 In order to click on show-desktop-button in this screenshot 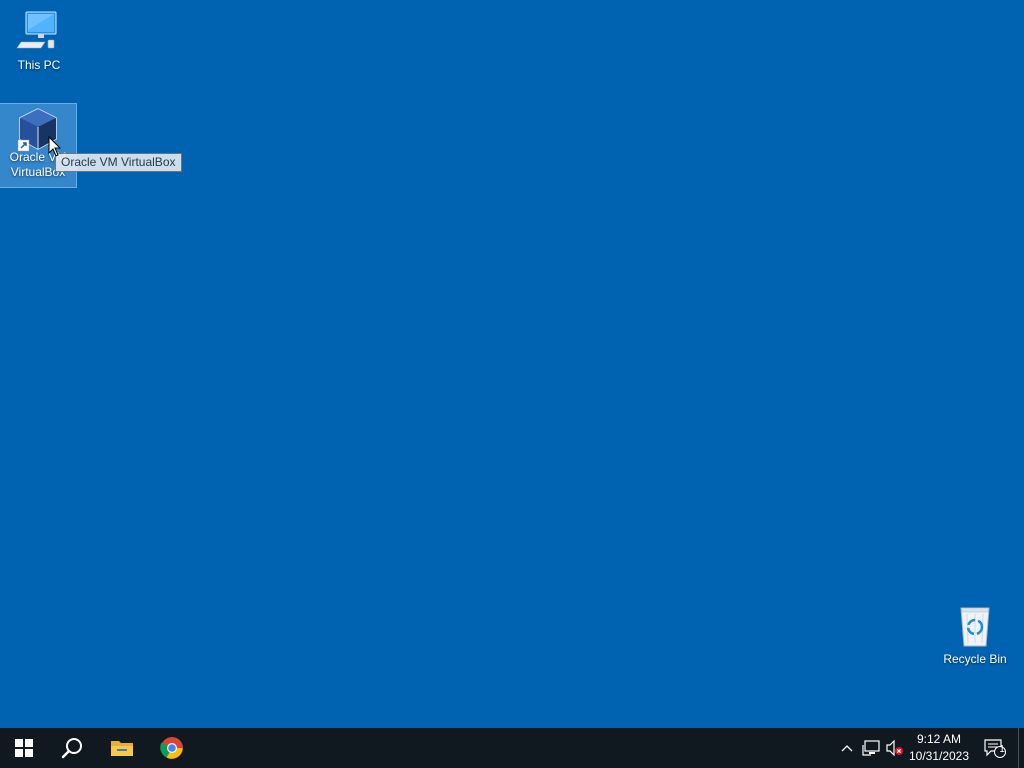, I will do `click(1021, 748)`.